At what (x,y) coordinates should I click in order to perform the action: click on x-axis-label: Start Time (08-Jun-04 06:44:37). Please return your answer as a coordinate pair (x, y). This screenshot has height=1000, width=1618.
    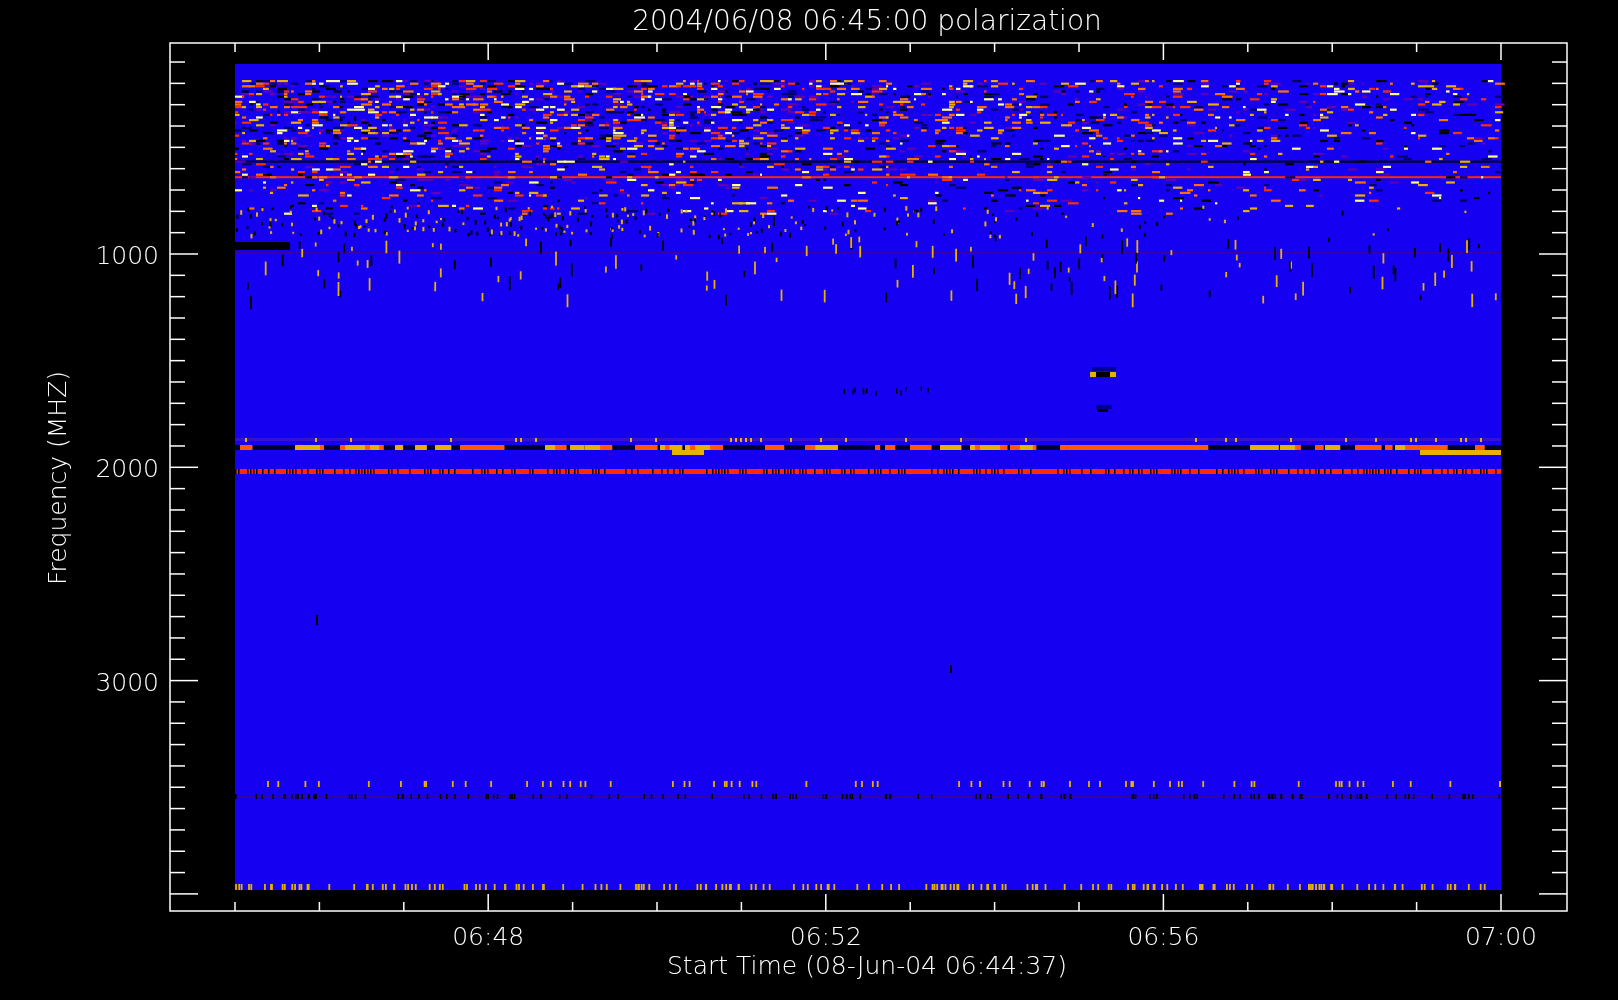
    Looking at the image, I should click on (867, 965).